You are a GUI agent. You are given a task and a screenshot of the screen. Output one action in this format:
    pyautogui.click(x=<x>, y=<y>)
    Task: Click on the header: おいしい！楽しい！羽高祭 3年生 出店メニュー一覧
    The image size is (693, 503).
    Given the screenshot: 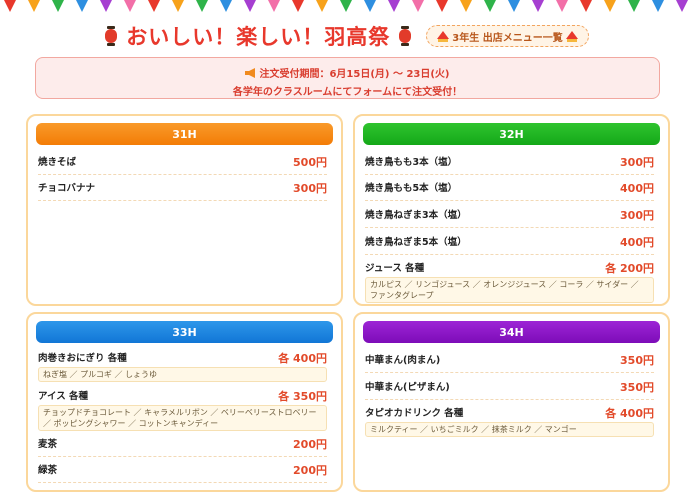 What is the action you would take?
    pyautogui.click(x=346, y=36)
    